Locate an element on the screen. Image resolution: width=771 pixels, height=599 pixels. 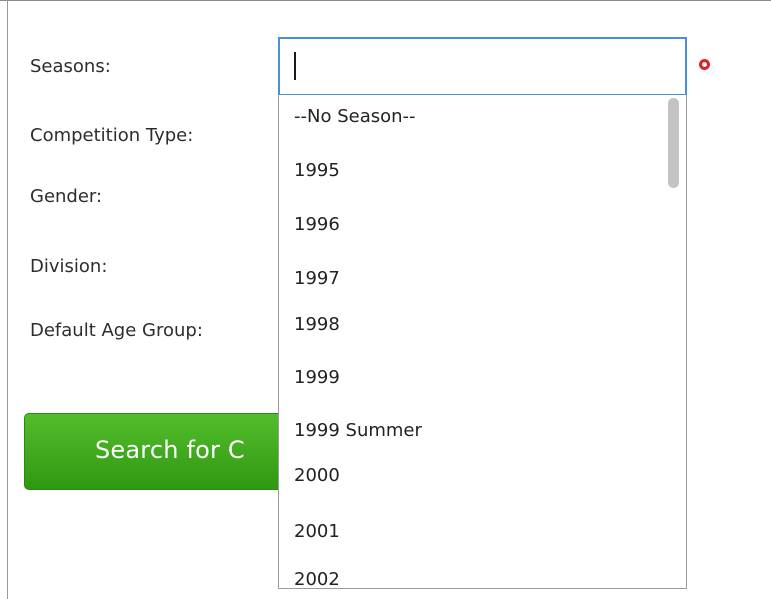
option-2001: 2001 is located at coordinates (317, 531).